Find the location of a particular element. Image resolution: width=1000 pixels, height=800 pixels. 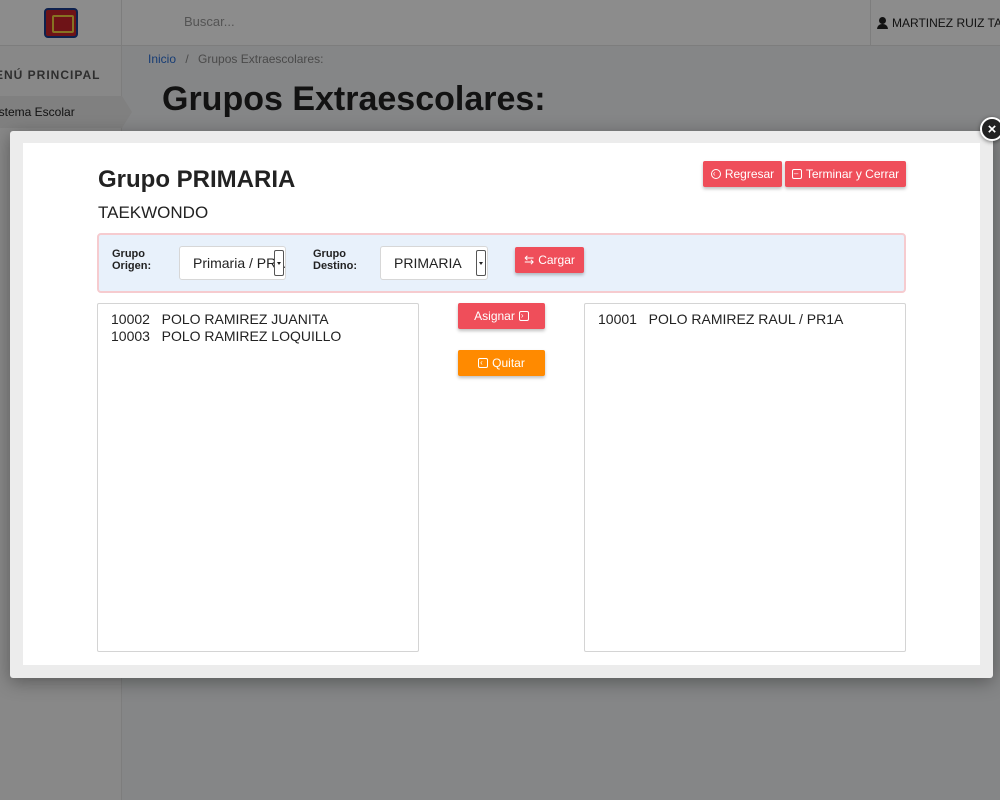

list-item: 10003 POLO RAMIREZ LOQUILLO is located at coordinates (258, 336).